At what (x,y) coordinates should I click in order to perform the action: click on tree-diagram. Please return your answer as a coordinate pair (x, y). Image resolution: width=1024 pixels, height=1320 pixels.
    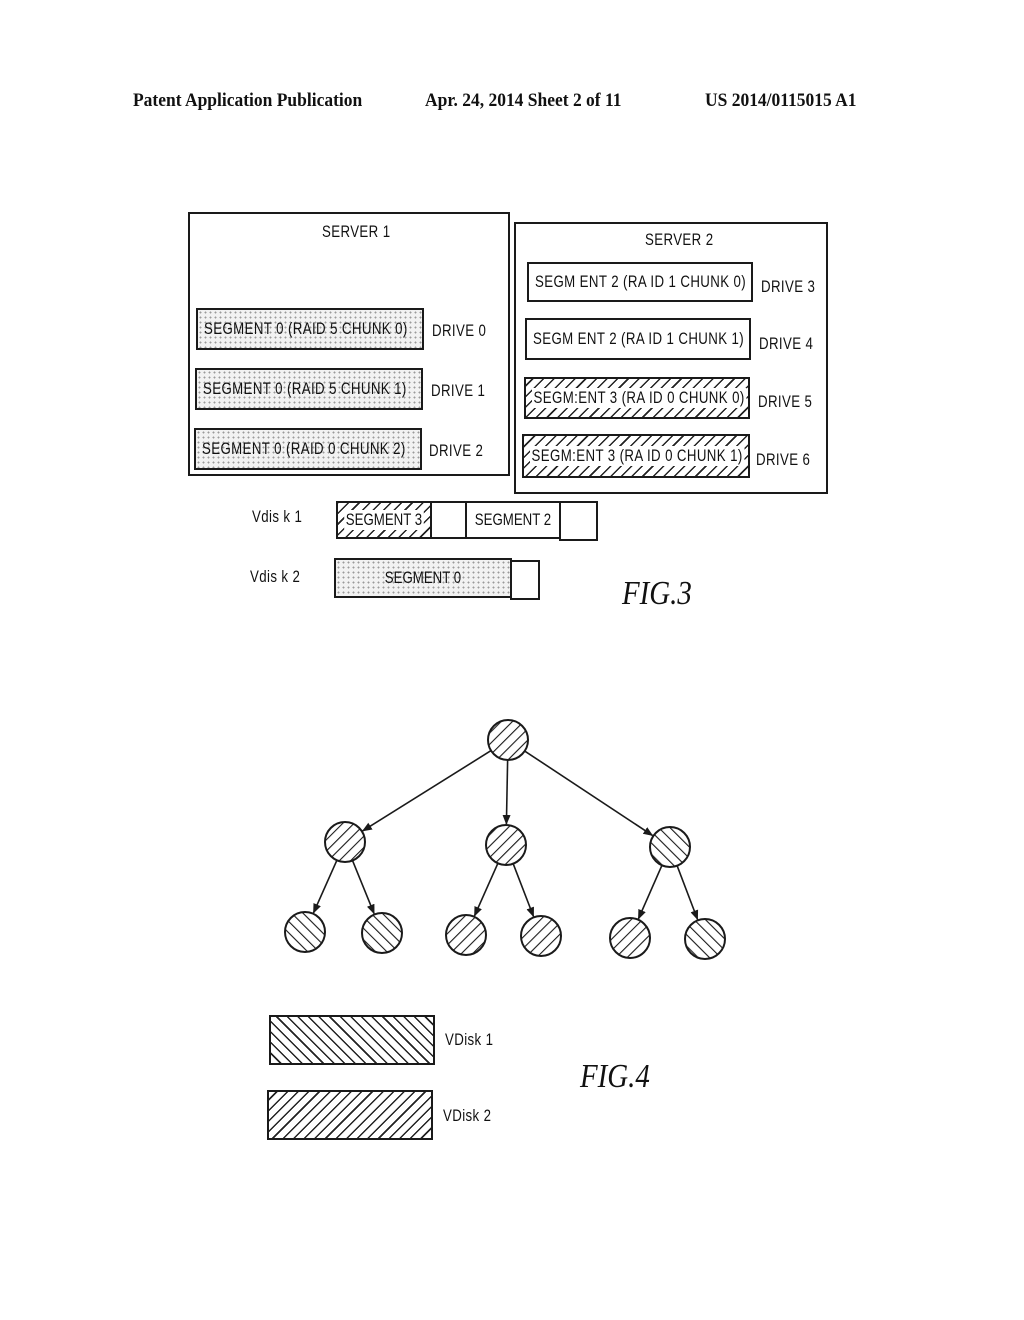
    Looking at the image, I should click on (505, 839).